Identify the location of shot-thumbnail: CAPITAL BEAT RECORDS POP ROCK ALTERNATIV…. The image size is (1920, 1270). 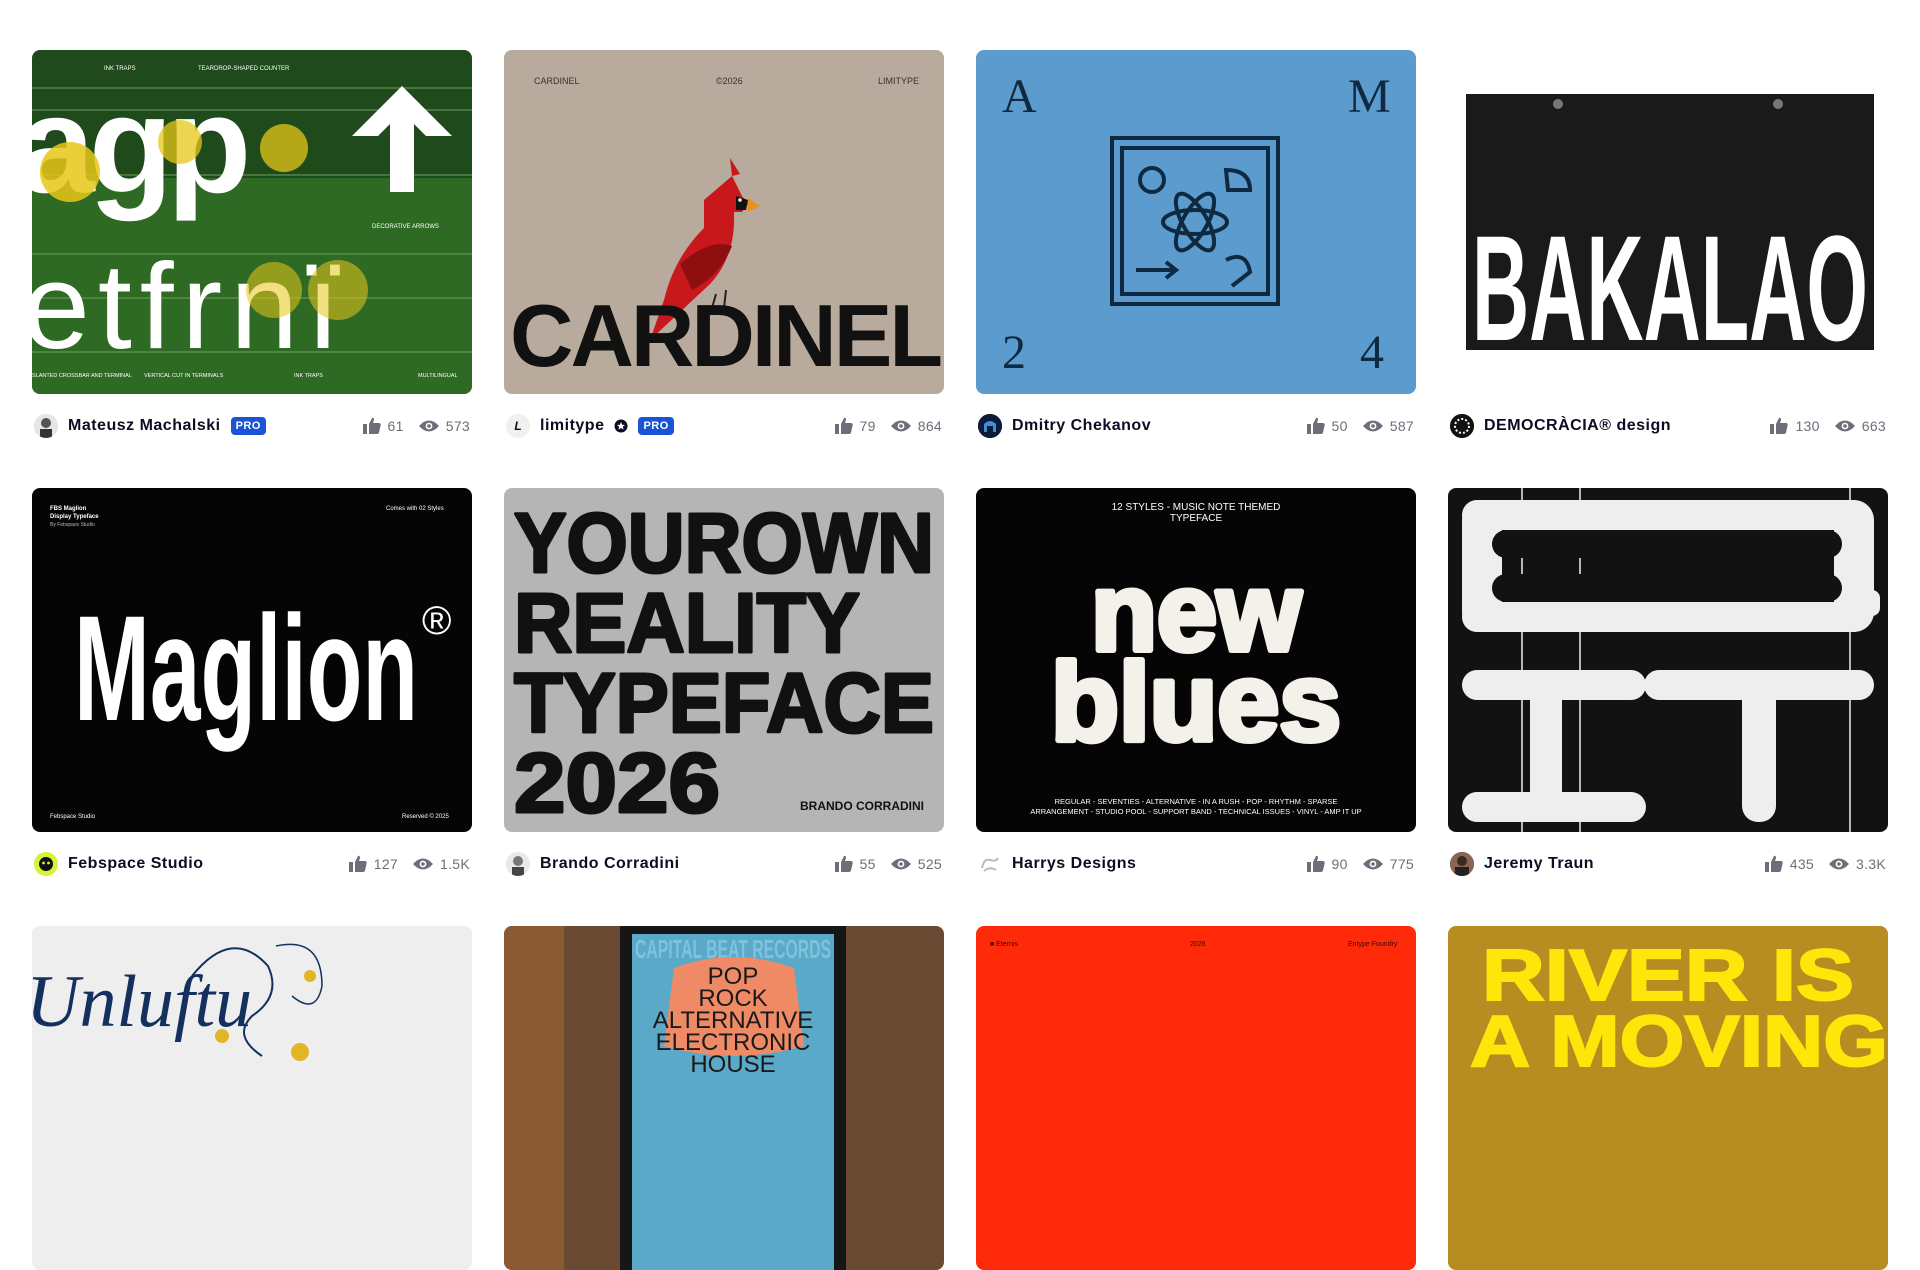
(724, 1098).